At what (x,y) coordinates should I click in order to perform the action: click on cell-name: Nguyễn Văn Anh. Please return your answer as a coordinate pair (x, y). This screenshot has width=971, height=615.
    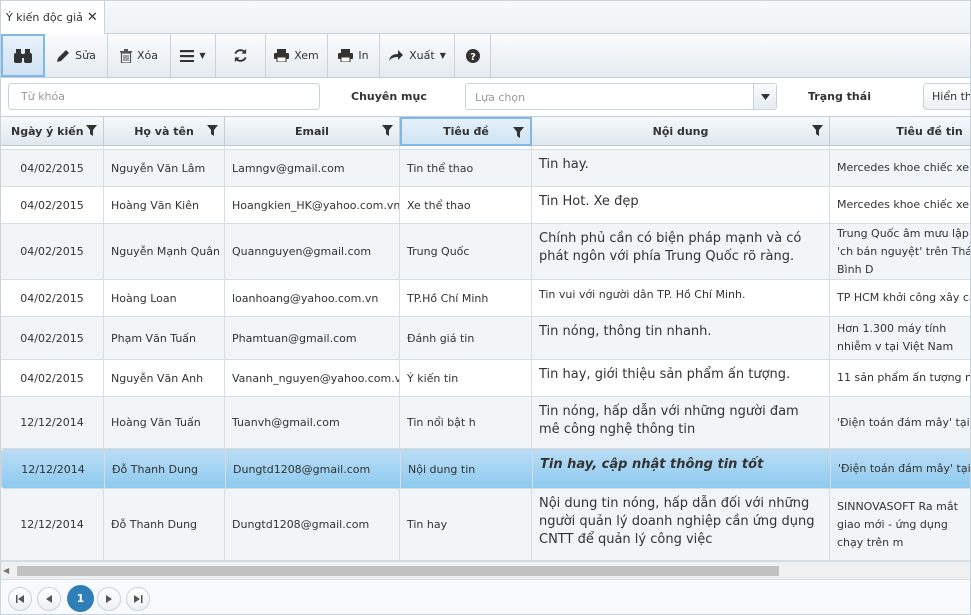
    Looking at the image, I should click on (164, 378).